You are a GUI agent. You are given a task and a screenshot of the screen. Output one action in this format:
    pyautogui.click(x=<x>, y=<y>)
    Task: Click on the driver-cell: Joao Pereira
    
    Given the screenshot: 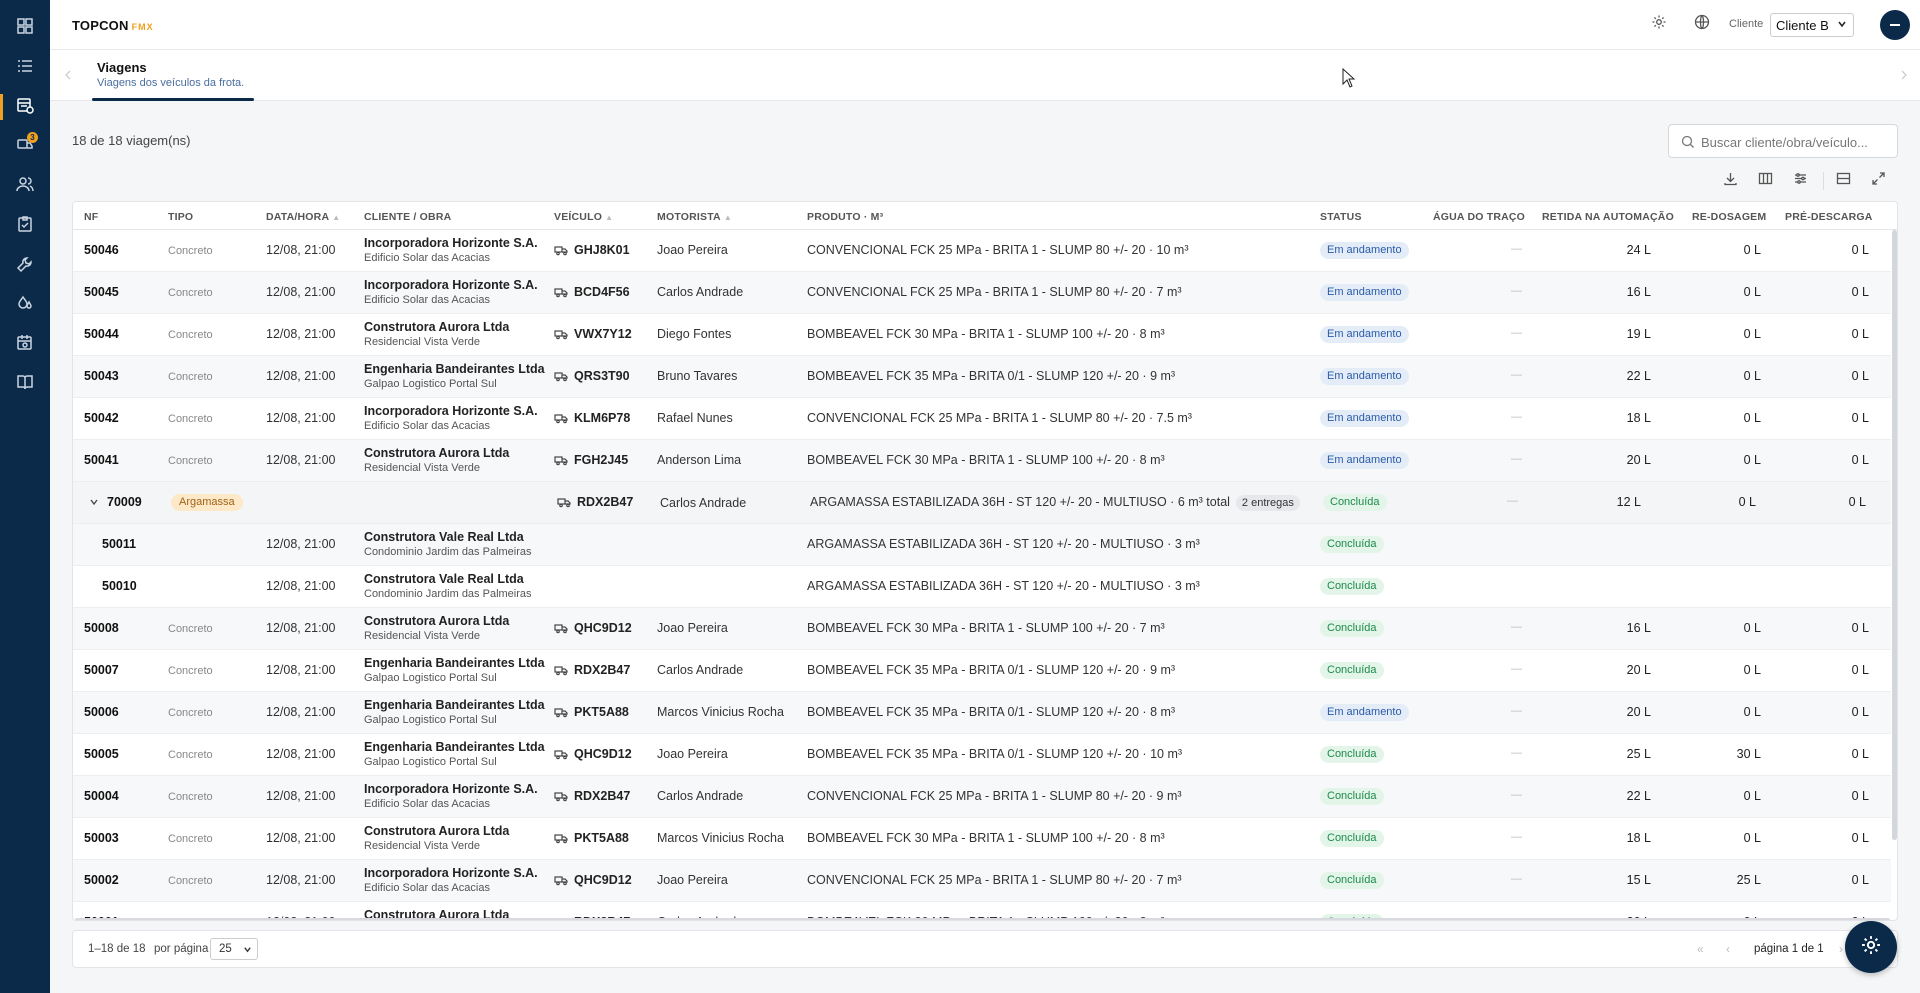 What is the action you would take?
    pyautogui.click(x=692, y=628)
    